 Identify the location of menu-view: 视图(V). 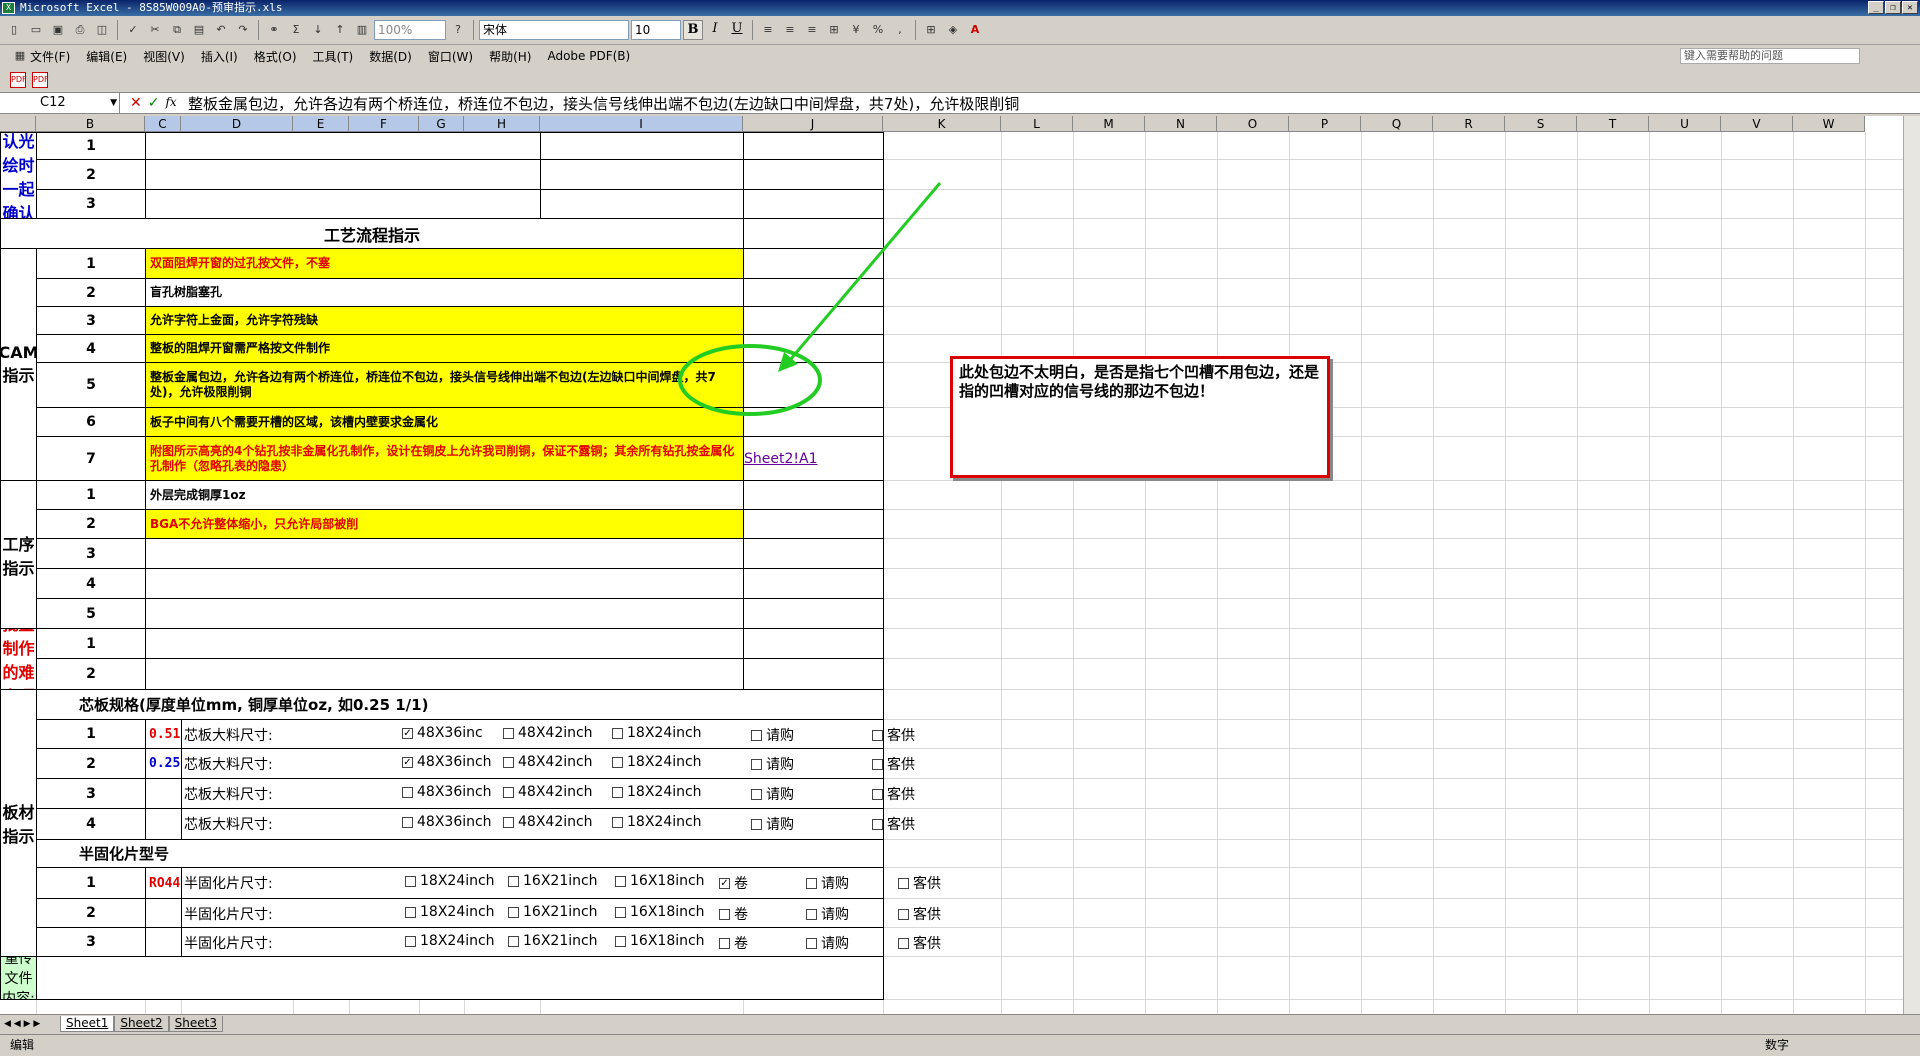
(164, 56).